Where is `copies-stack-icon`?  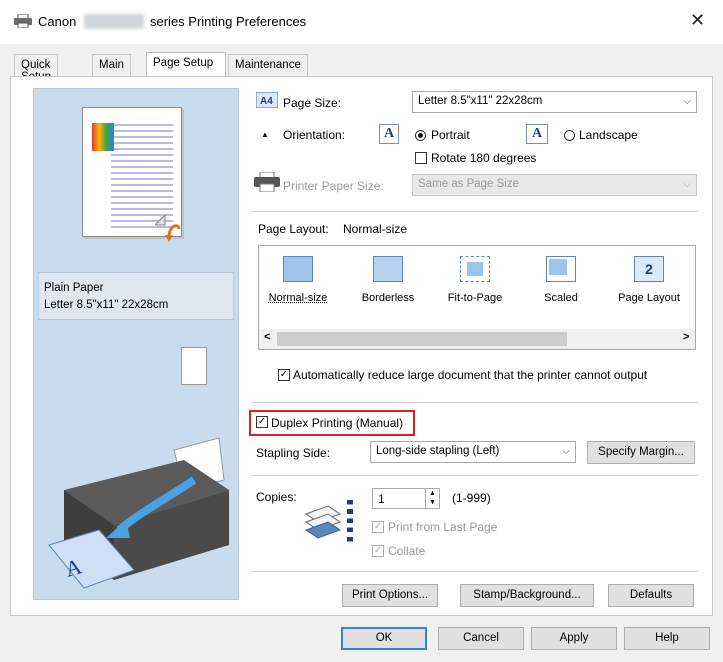 copies-stack-icon is located at coordinates (323, 522).